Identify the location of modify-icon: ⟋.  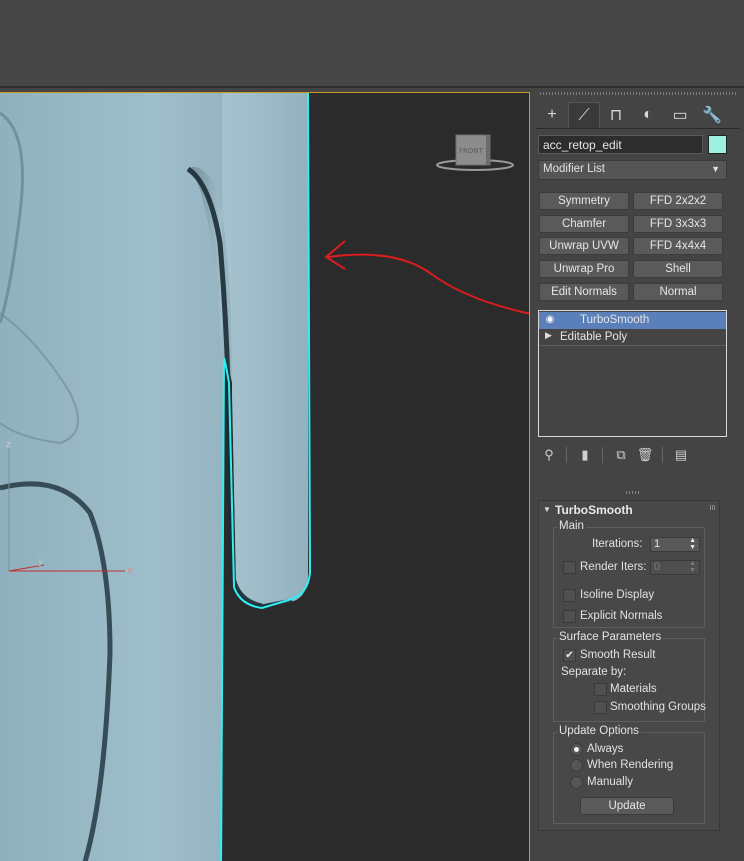
(584, 115).